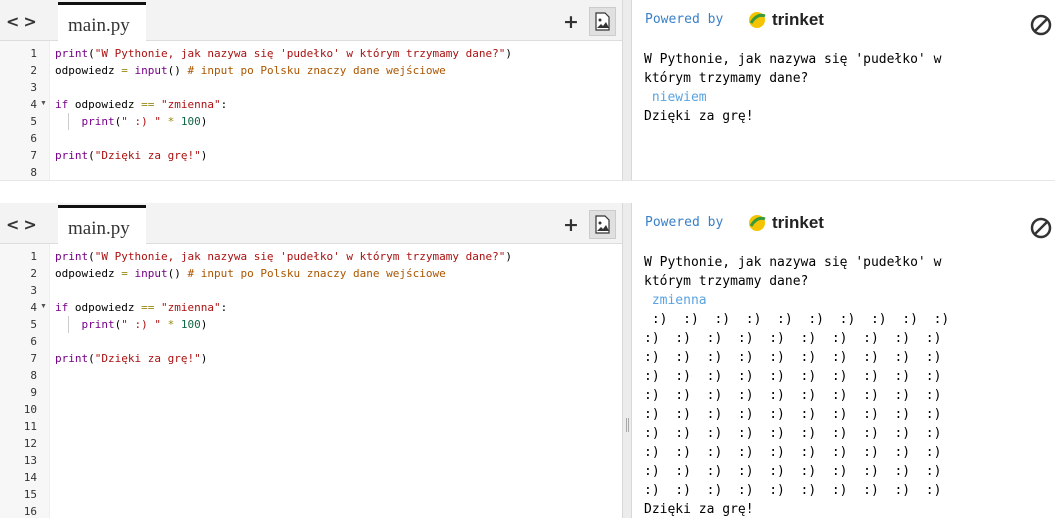  What do you see at coordinates (33, 392) in the screenshot?
I see `line-number: 9` at bounding box center [33, 392].